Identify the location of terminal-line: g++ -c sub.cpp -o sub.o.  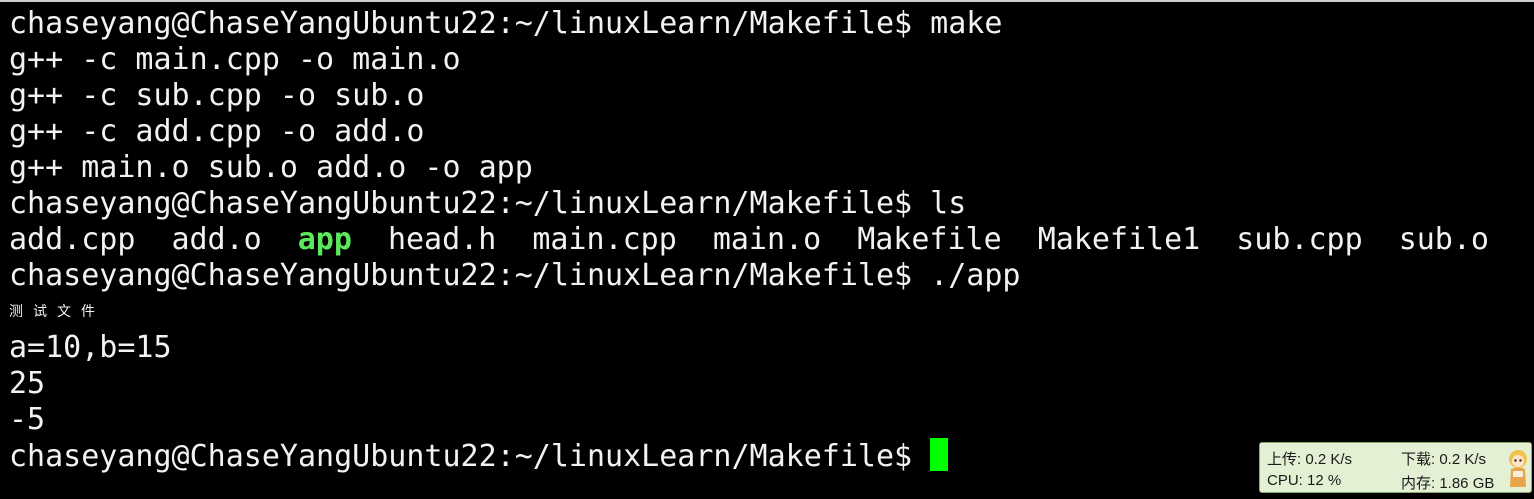
(217, 95).